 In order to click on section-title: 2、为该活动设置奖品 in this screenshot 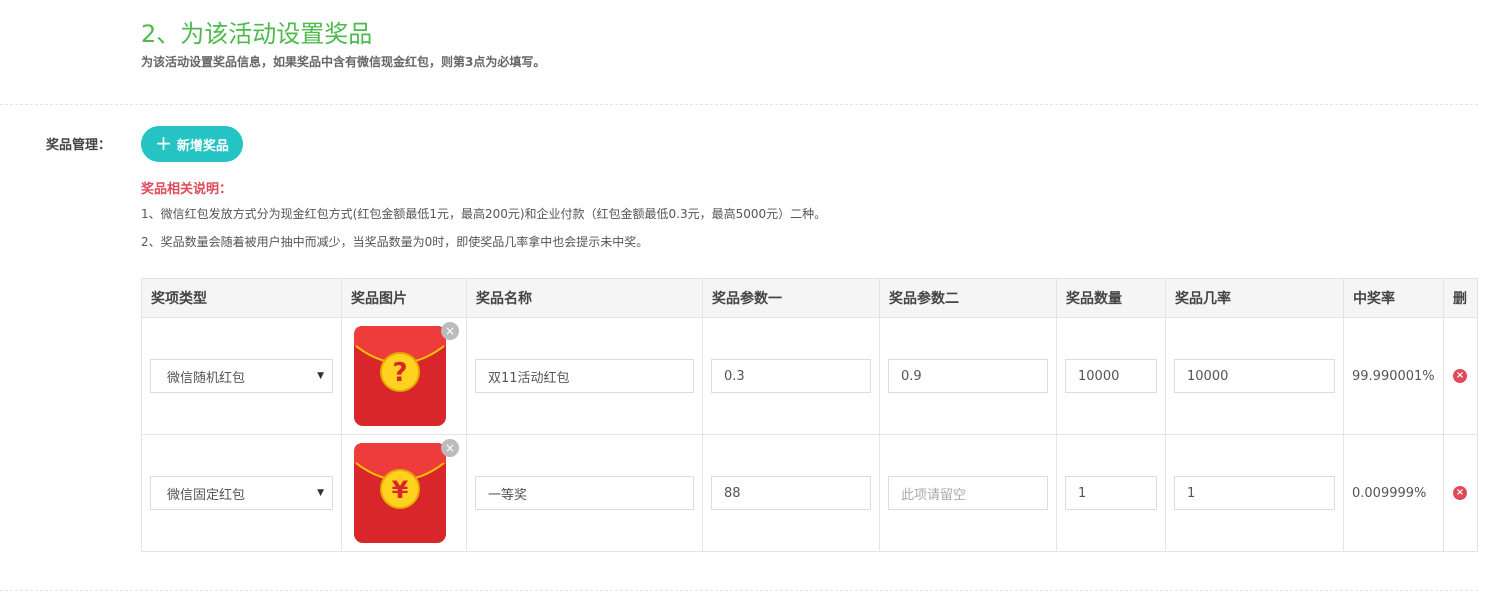, I will do `click(257, 34)`.